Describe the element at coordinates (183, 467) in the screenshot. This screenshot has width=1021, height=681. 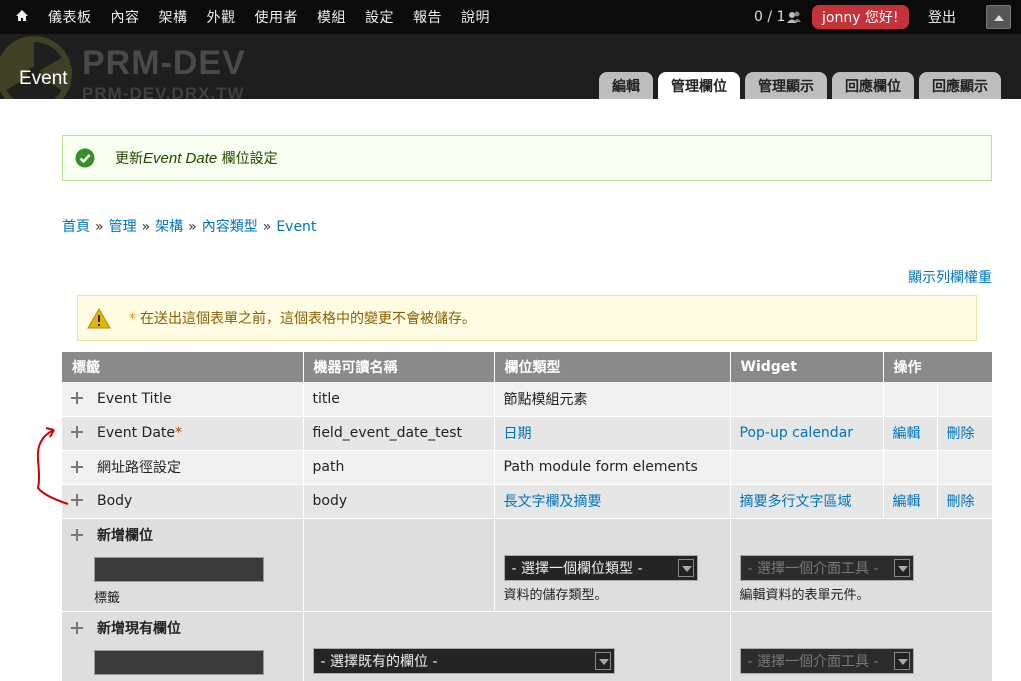
I see `field-label-cell: 網址路徑設定` at that location.